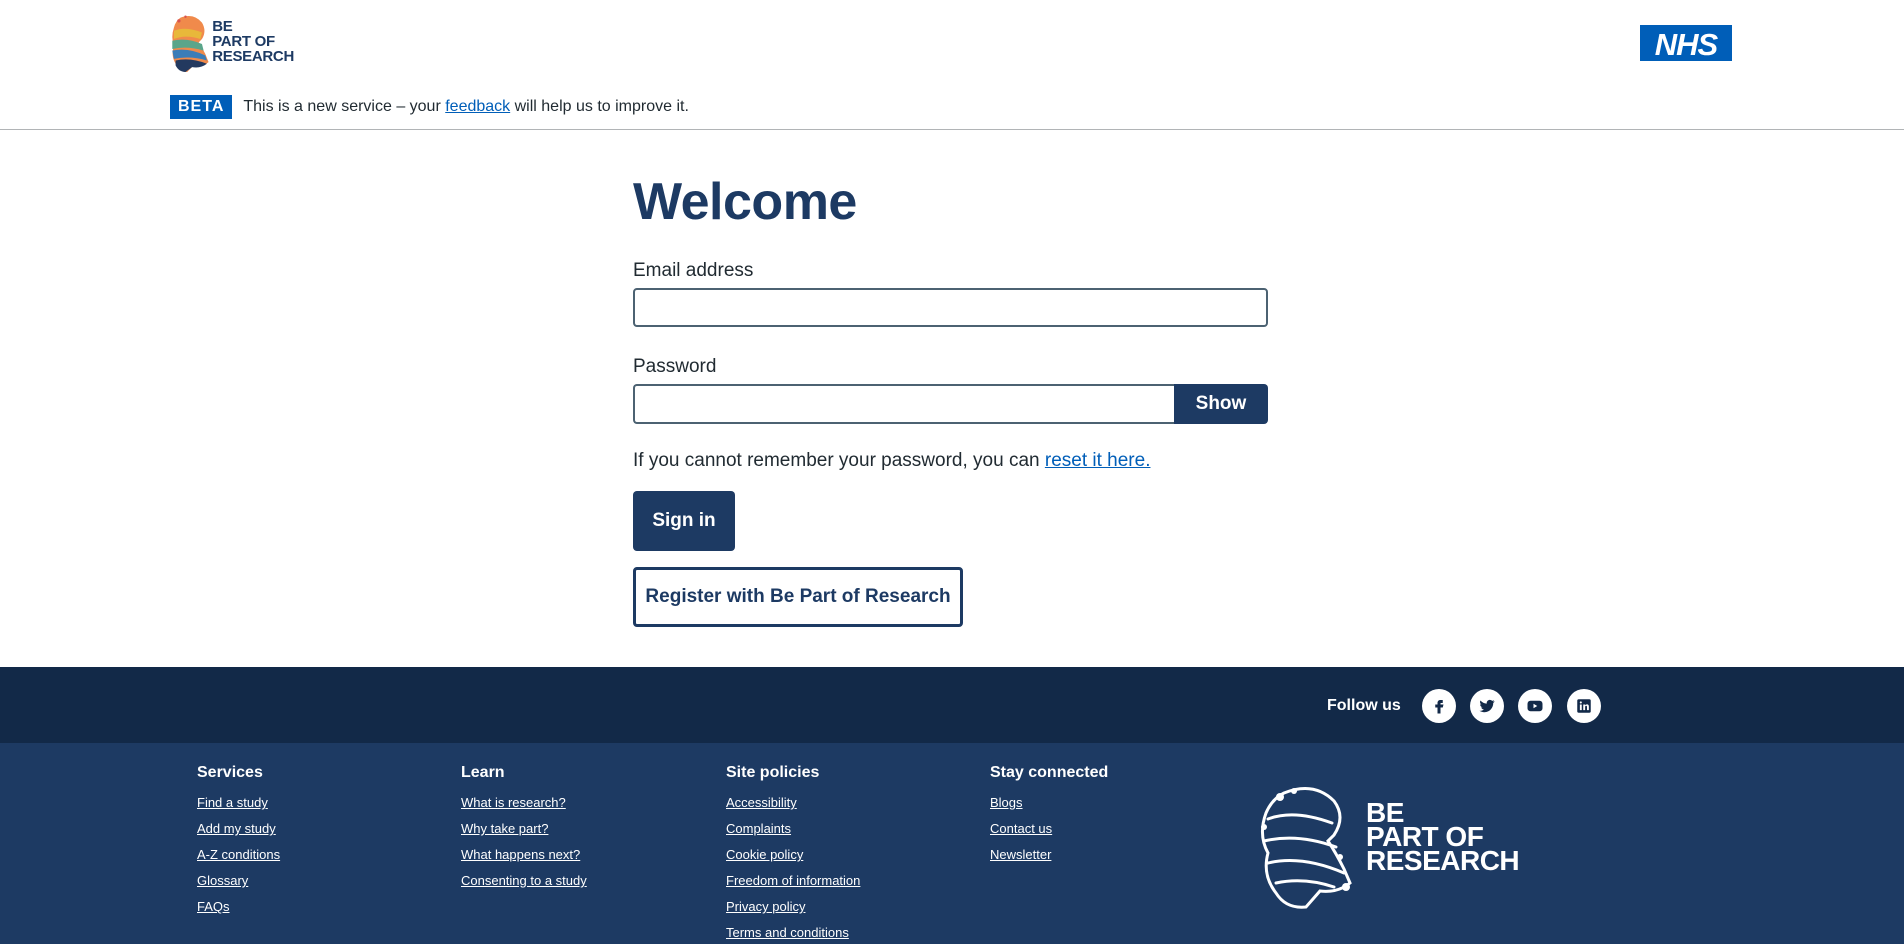 The width and height of the screenshot is (1904, 944). What do you see at coordinates (1487, 706) in the screenshot?
I see `twitter-icon` at bounding box center [1487, 706].